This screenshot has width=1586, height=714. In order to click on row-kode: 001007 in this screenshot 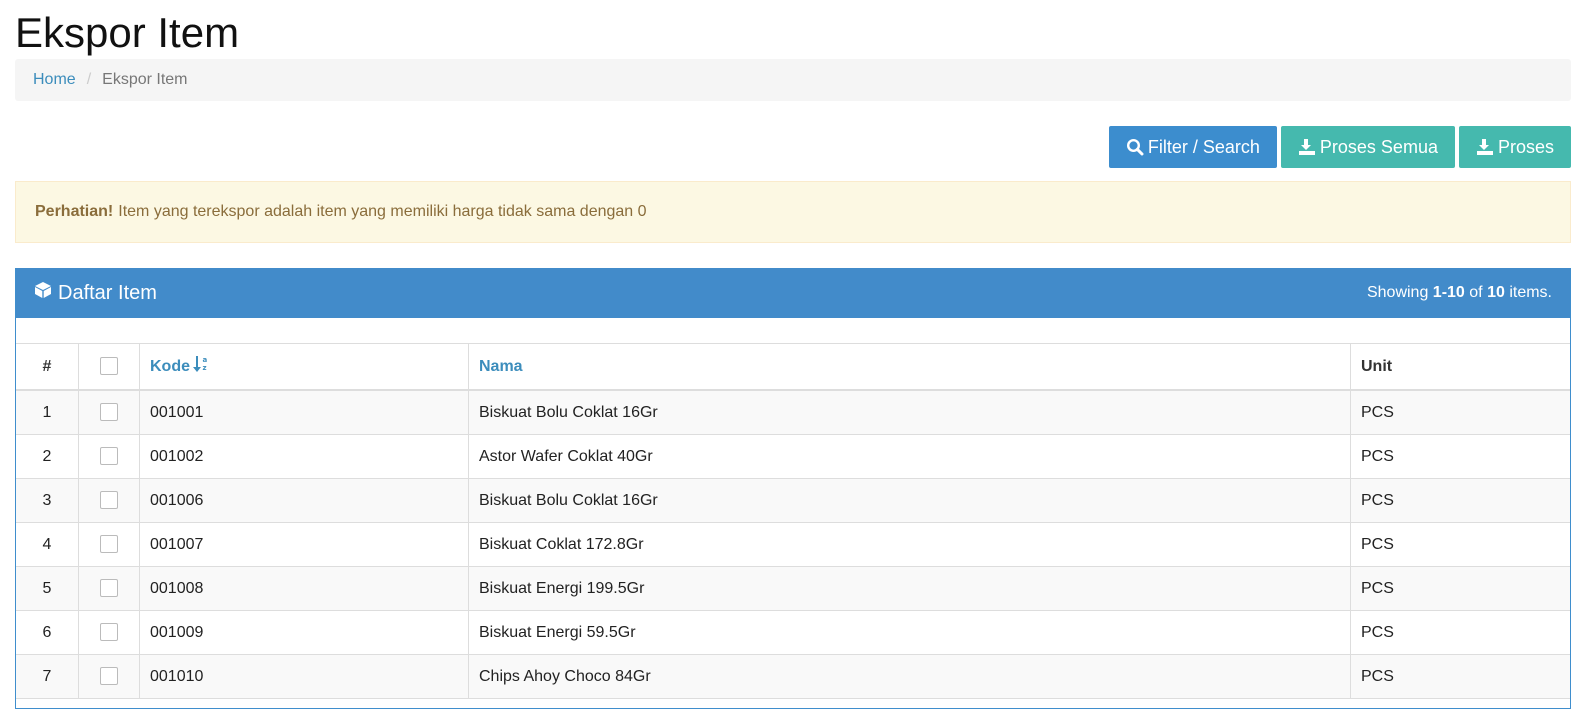, I will do `click(304, 544)`.